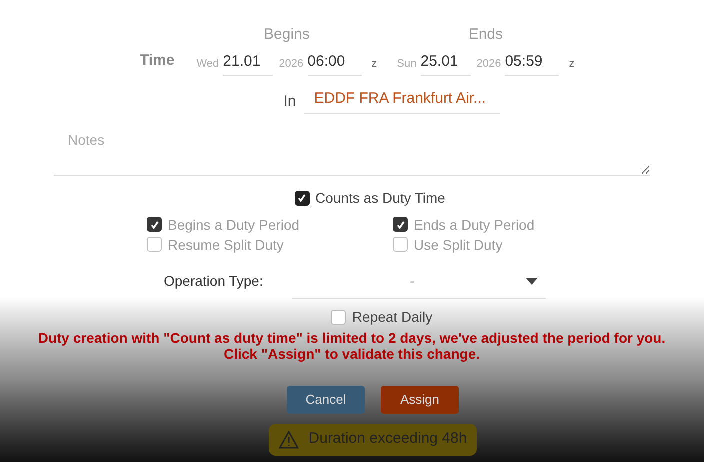  Describe the element at coordinates (458, 245) in the screenshot. I see `checkbox-label: Use Split Duty` at that location.